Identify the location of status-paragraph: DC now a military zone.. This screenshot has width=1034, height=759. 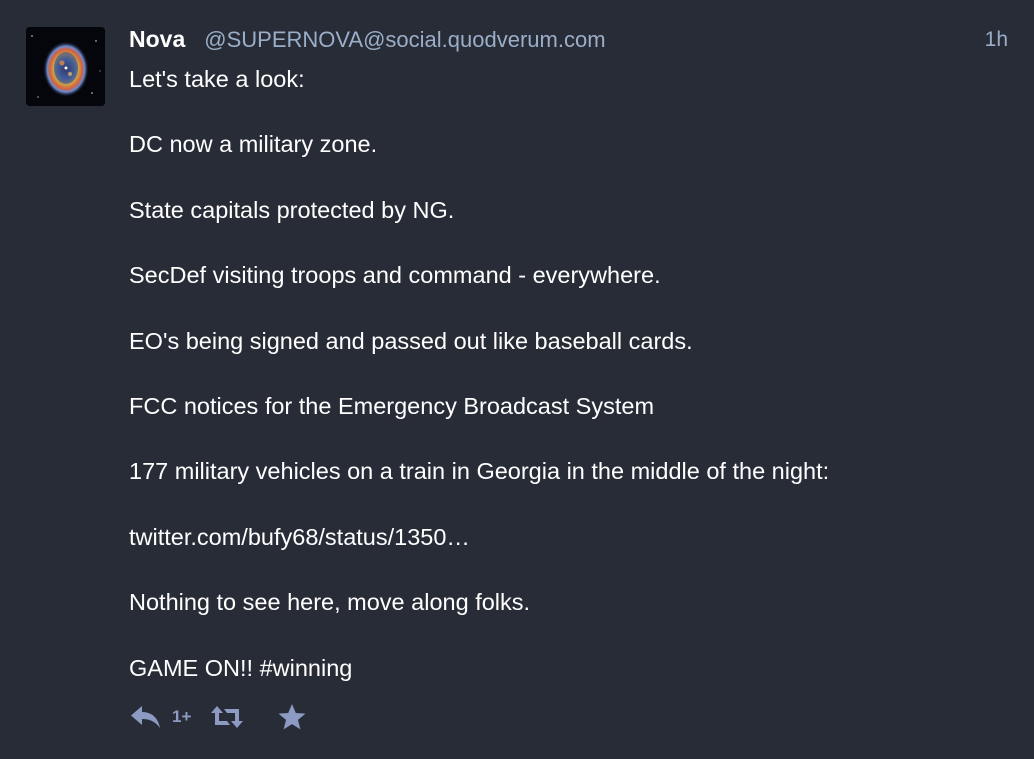
(253, 144).